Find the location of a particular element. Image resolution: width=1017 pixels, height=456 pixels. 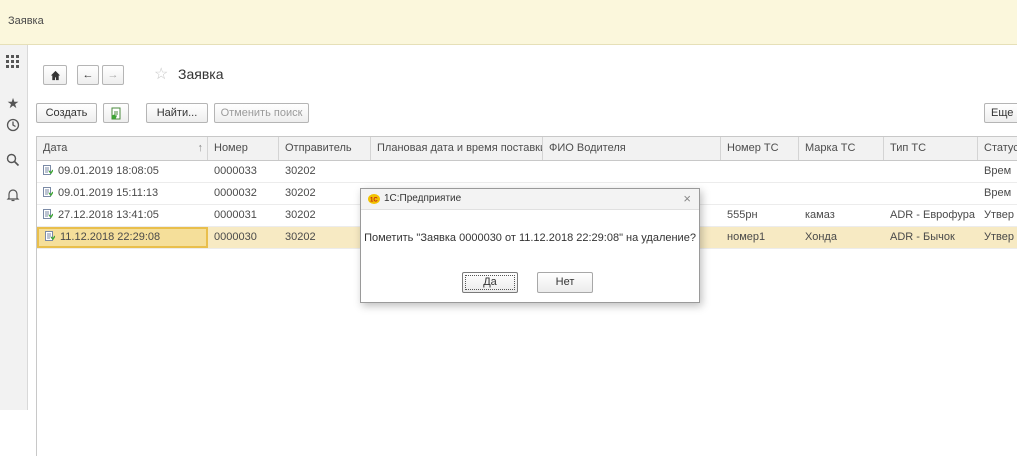

copy-button is located at coordinates (116, 113).